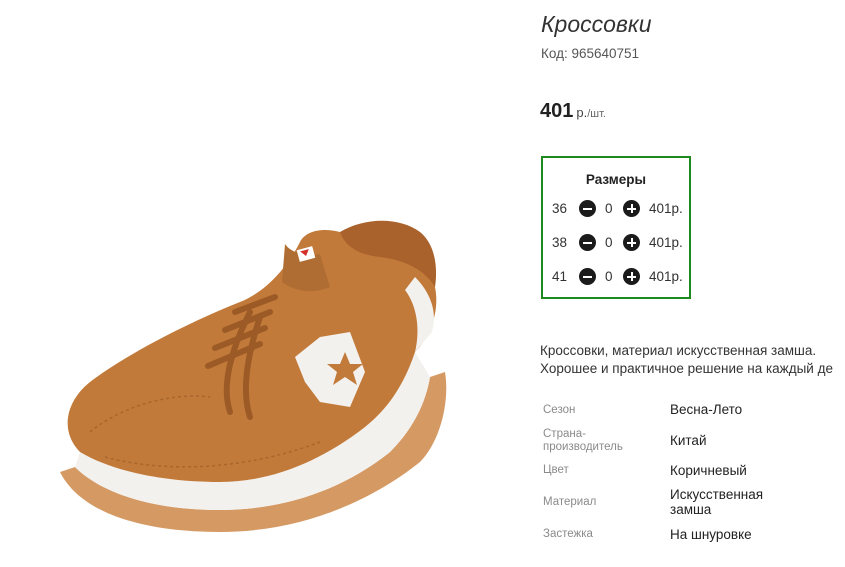 The height and width of the screenshot is (567, 845). I want to click on product-sku: Код: 965640751, so click(590, 53).